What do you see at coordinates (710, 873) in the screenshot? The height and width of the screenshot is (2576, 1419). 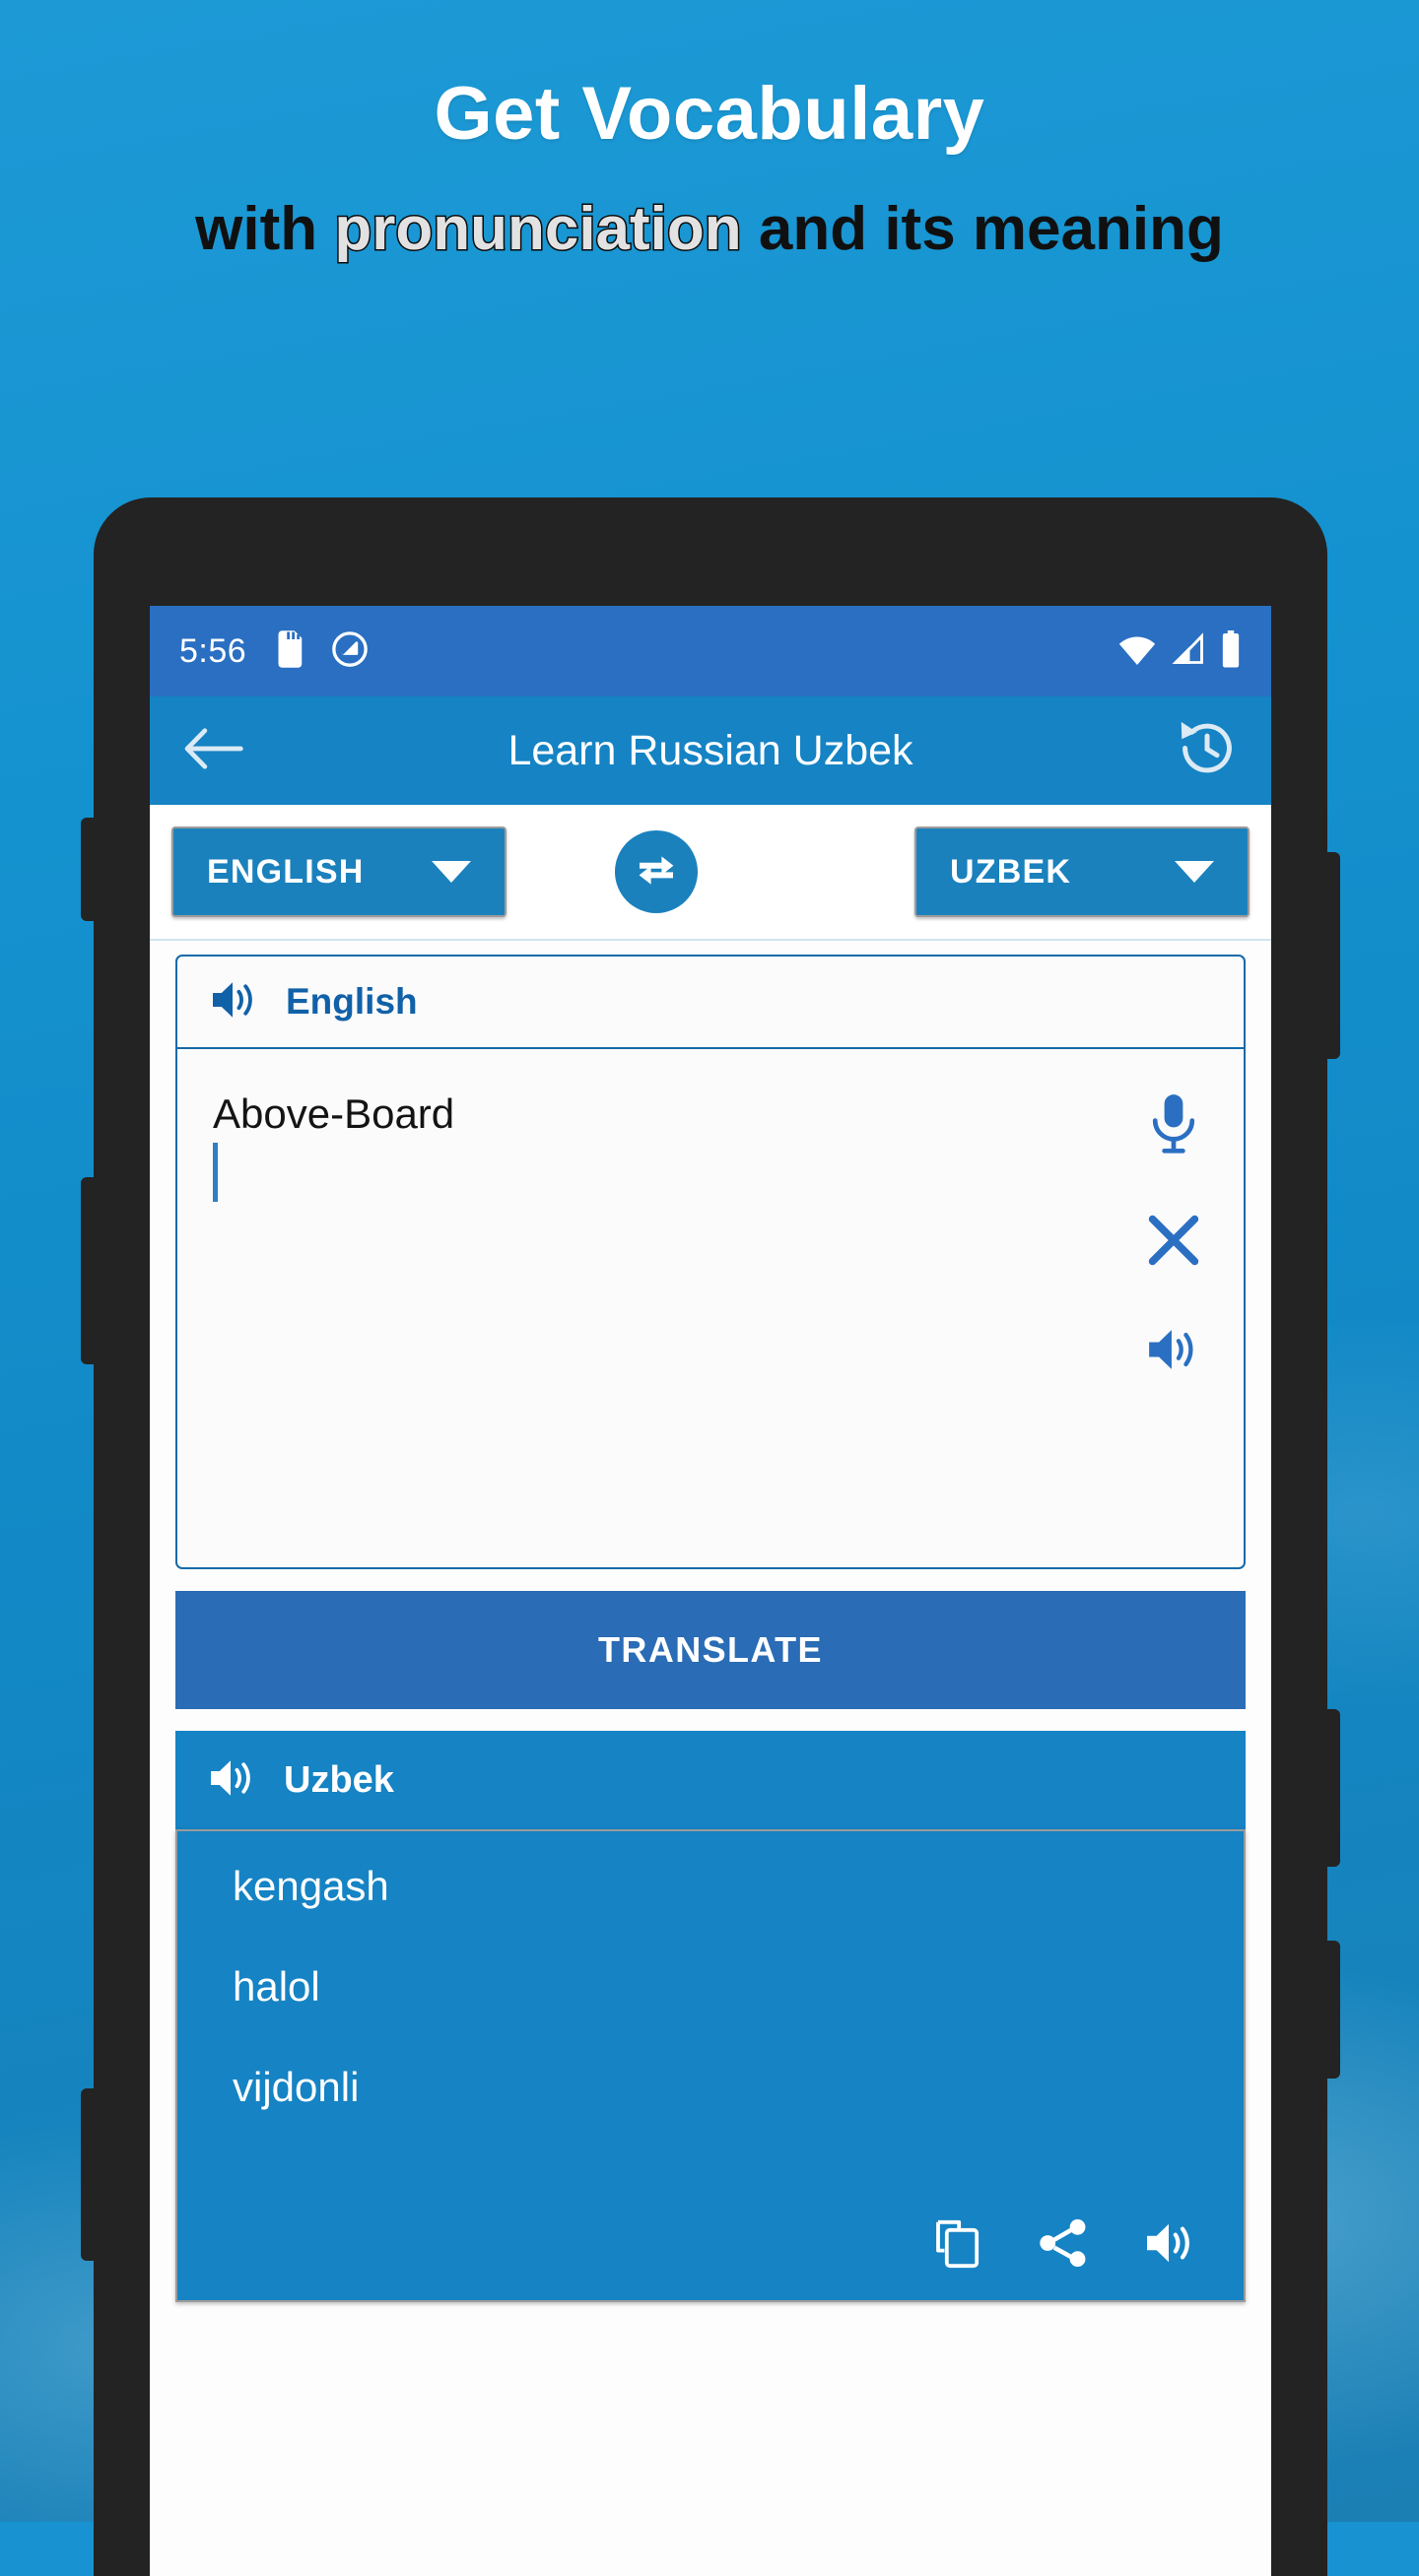 I see `language-selector-row: ENGLISH UZBEK` at bounding box center [710, 873].